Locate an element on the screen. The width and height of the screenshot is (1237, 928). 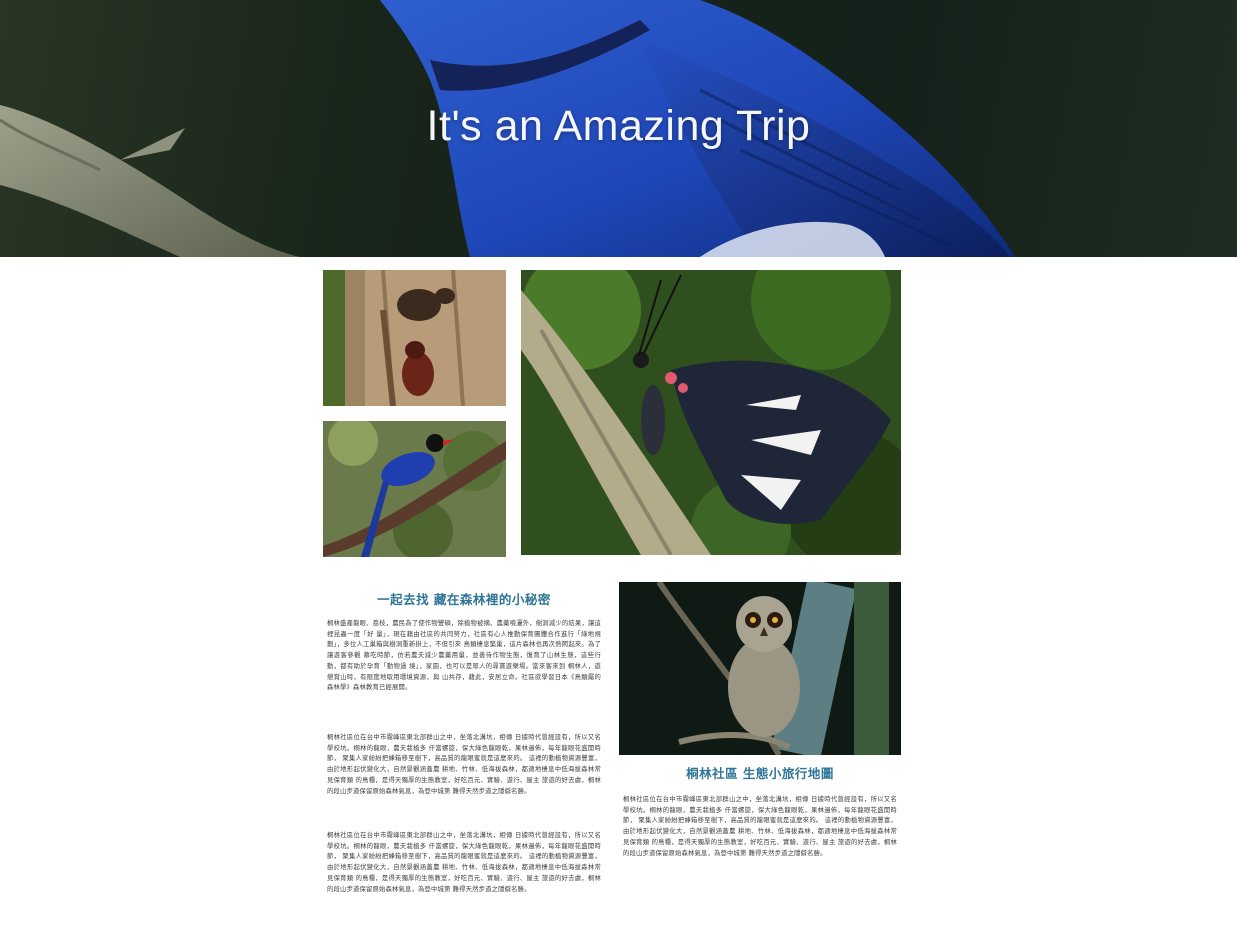
butterfly-photo is located at coordinates (711, 412).